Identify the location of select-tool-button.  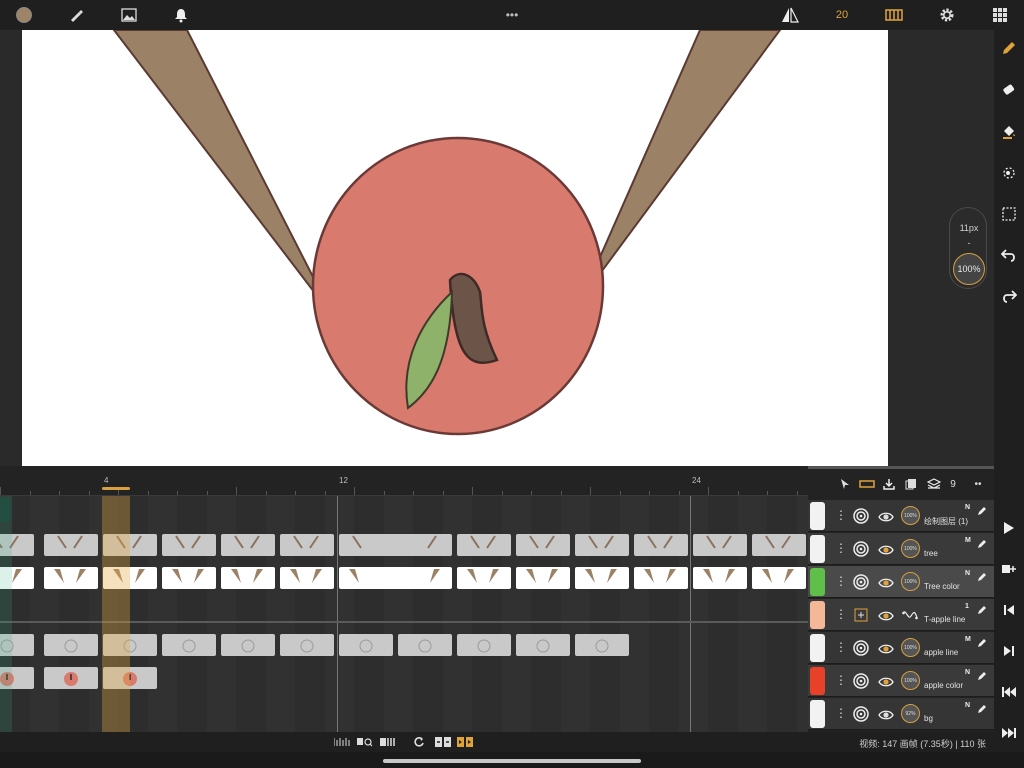
(1009, 214).